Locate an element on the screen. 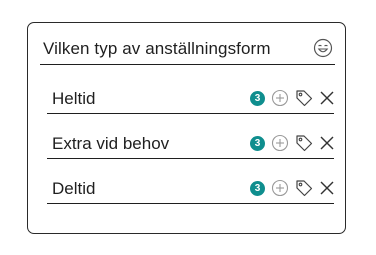 This screenshot has width=376, height=255. option-row: Heltid 3 is located at coordinates (190, 100).